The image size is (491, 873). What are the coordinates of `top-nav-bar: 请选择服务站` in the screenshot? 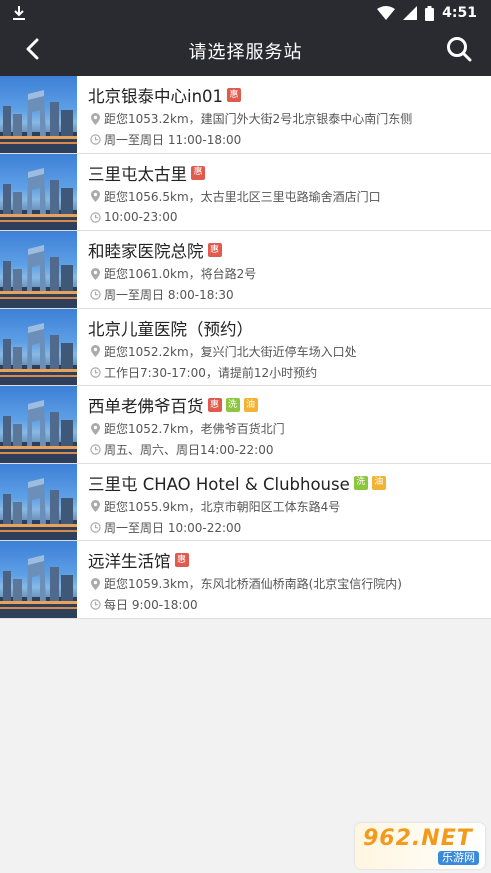 It's located at (245, 51).